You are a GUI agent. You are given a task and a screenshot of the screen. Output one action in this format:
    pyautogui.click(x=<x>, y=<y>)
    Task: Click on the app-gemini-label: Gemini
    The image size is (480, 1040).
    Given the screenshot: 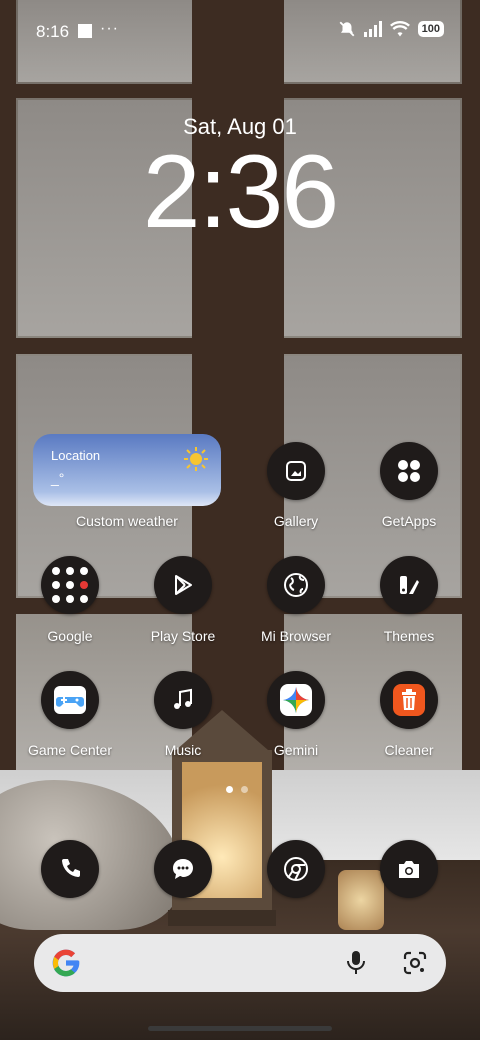 What is the action you would take?
    pyautogui.click(x=296, y=750)
    